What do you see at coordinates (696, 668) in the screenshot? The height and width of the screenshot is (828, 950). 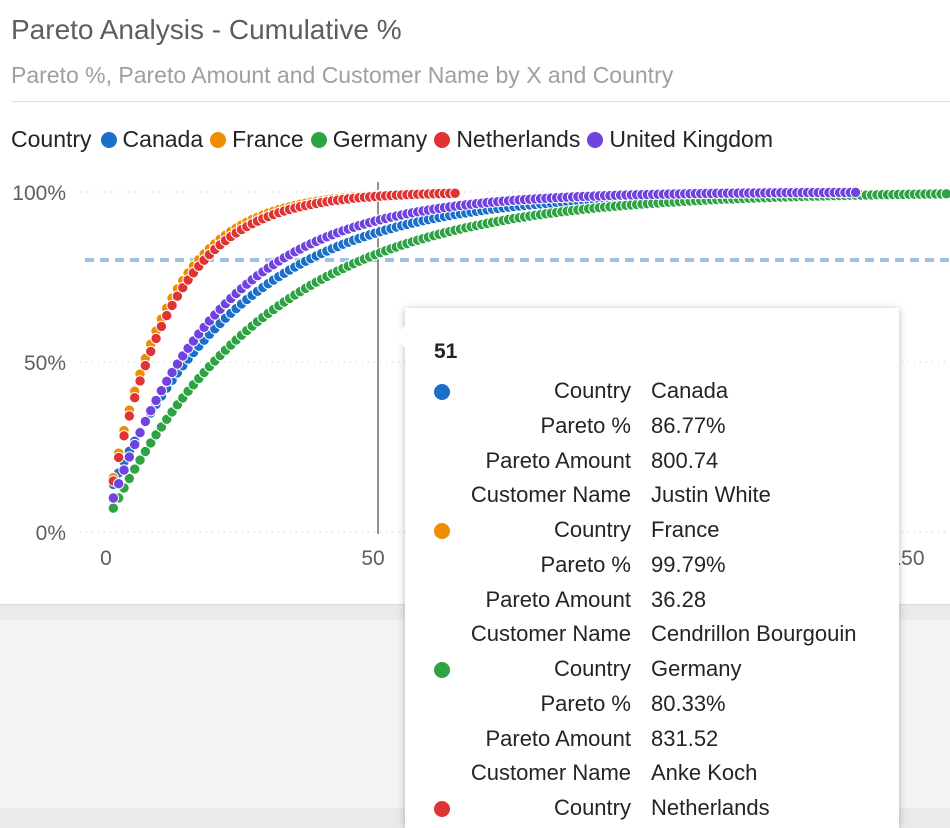 I see `tooltip-value: Germany` at bounding box center [696, 668].